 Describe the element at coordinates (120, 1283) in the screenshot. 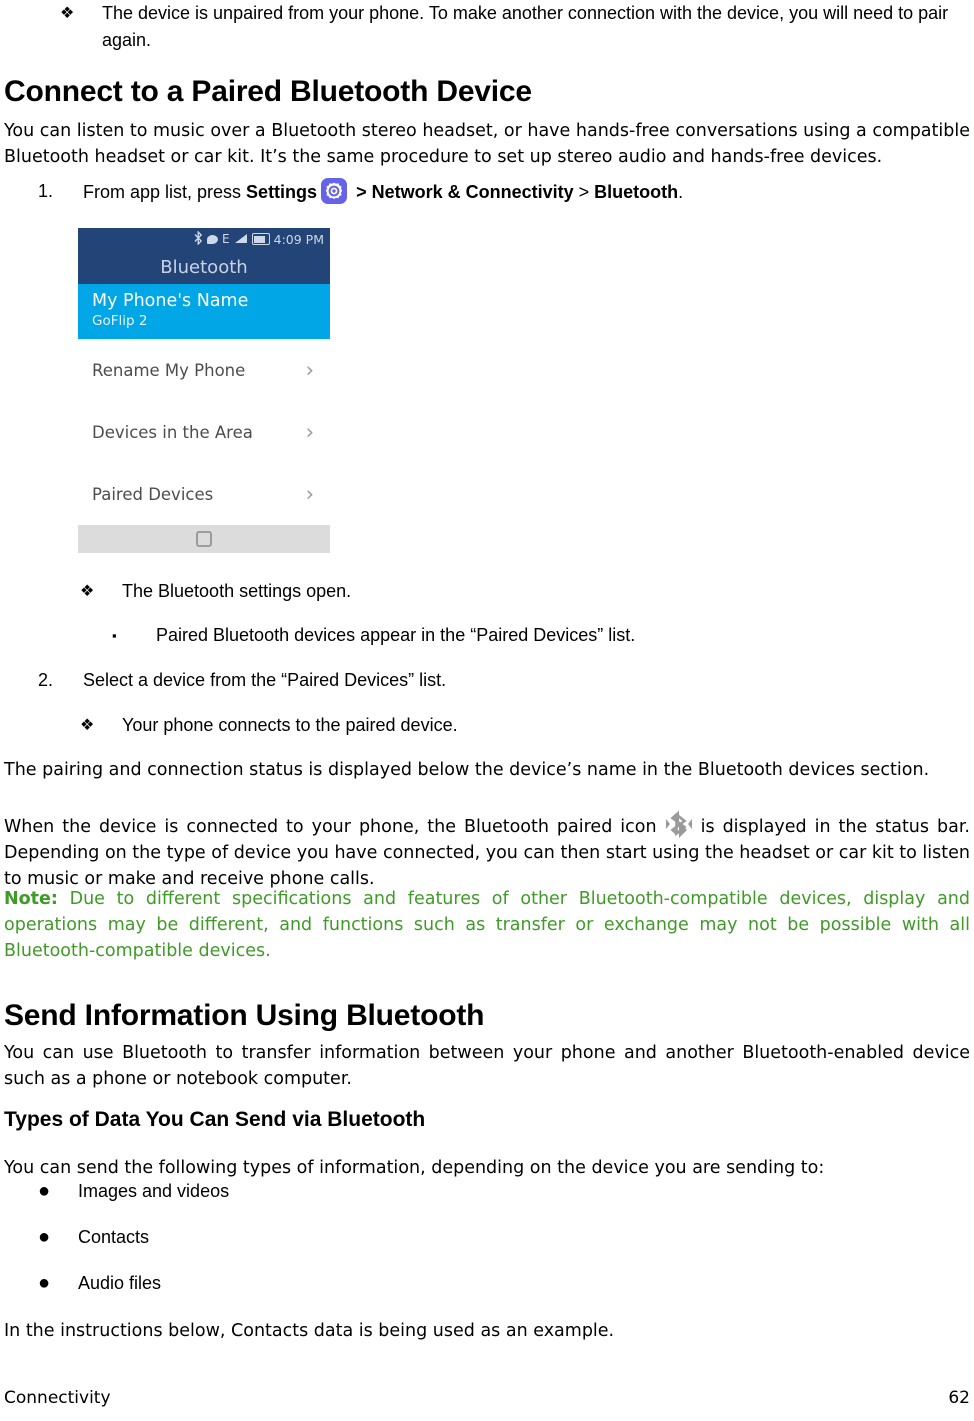

I see `list-item-audio-label: Audio files` at that location.